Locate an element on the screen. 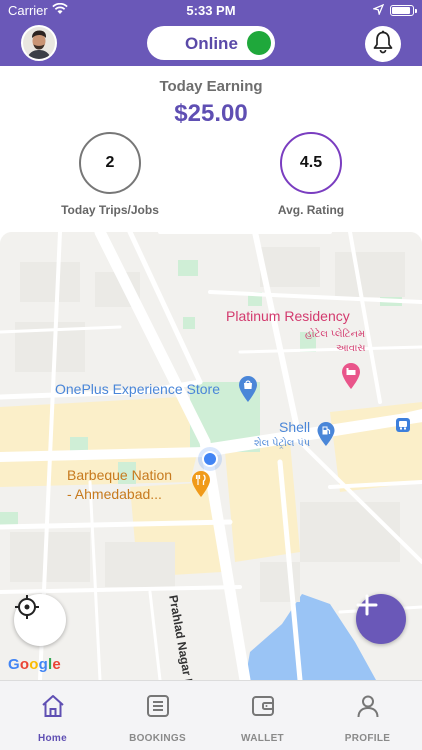 The image size is (422, 750). online-status-toggle: Online is located at coordinates (211, 43).